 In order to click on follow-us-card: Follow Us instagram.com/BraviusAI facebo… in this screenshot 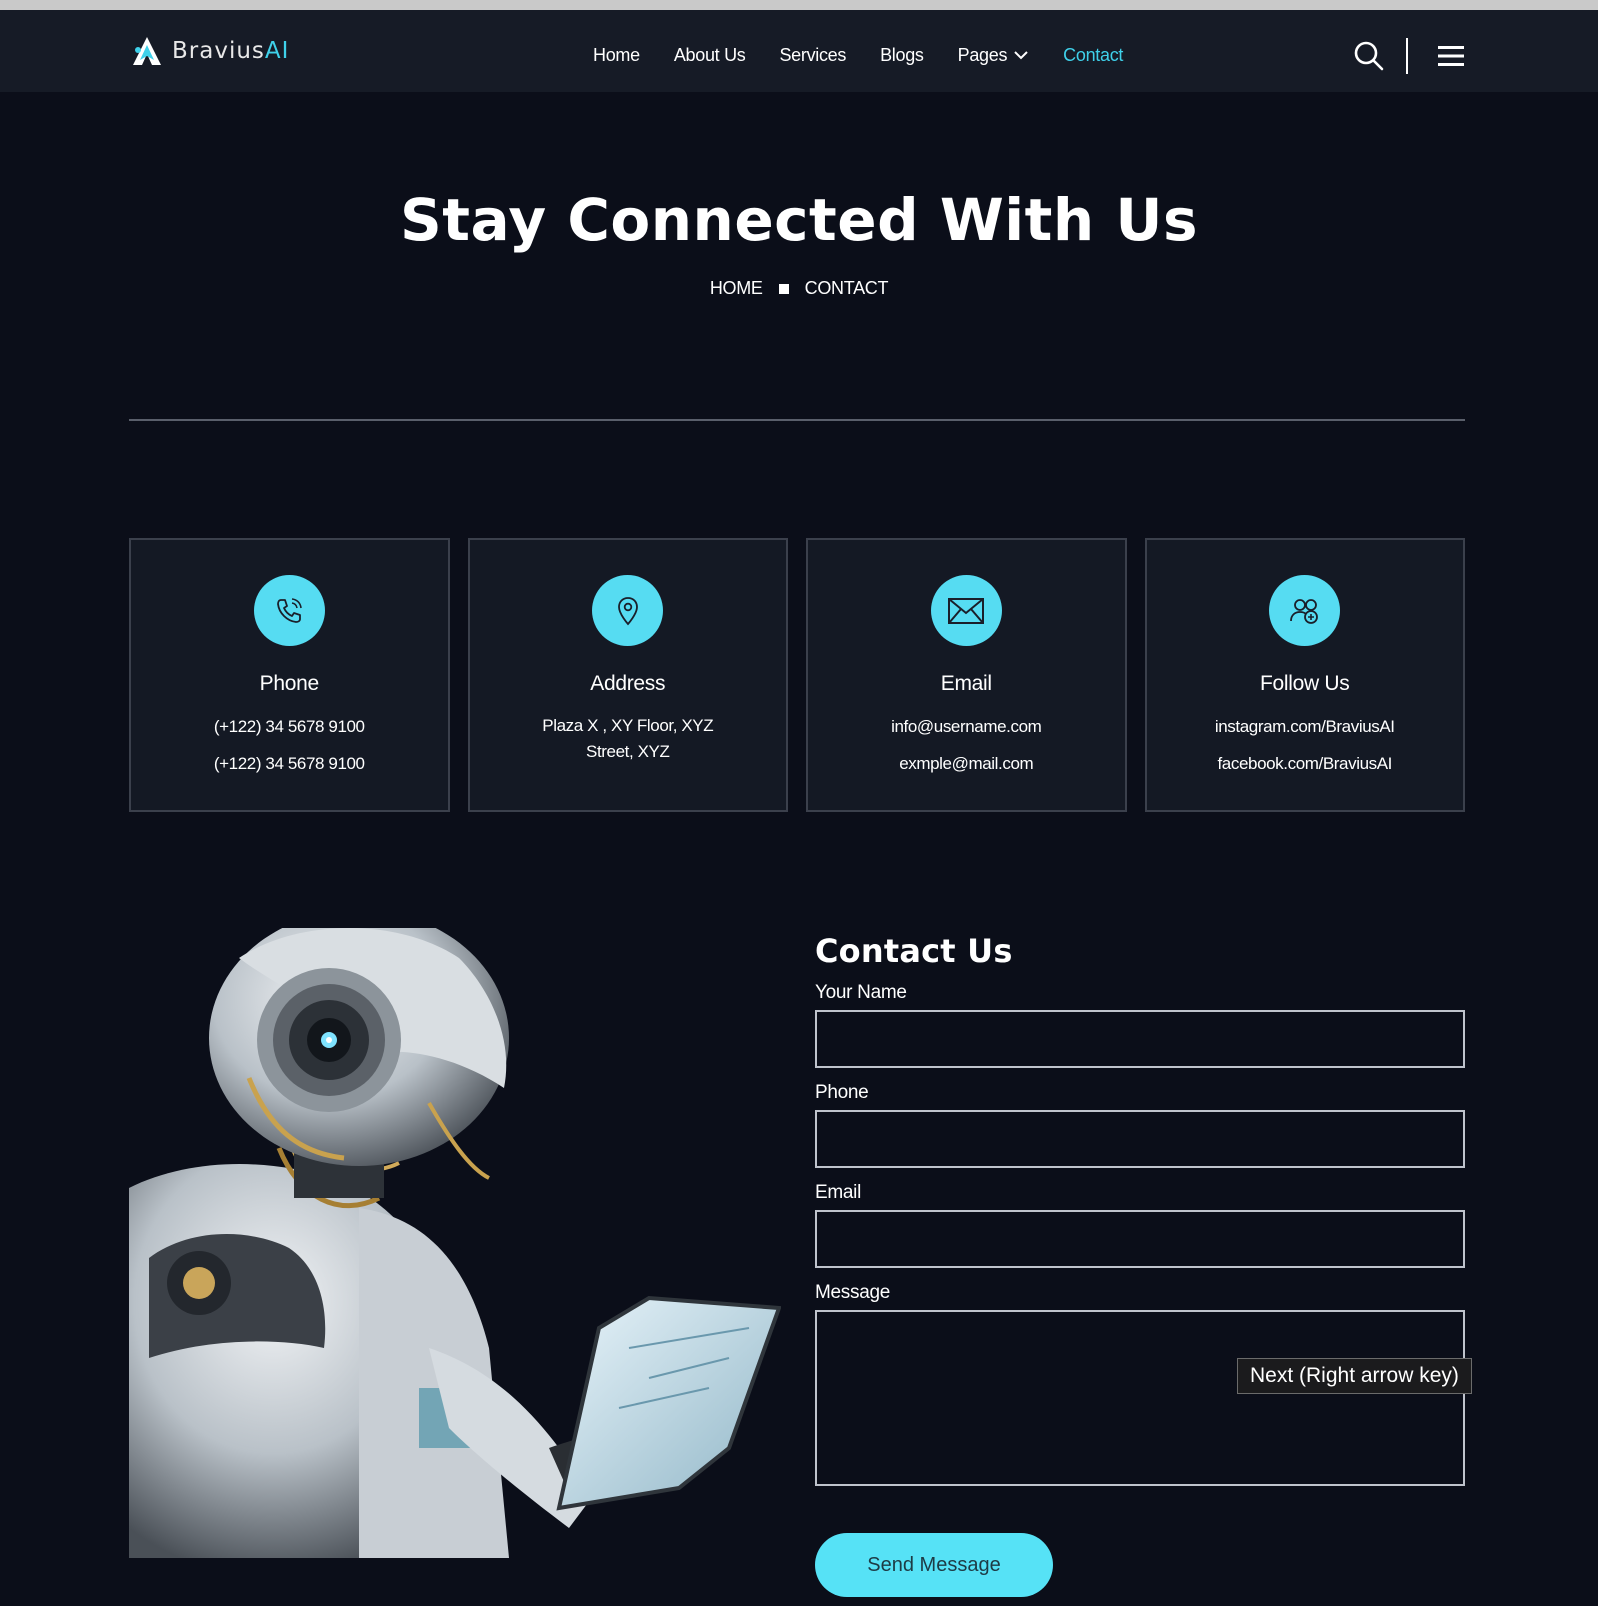, I will do `click(1304, 675)`.